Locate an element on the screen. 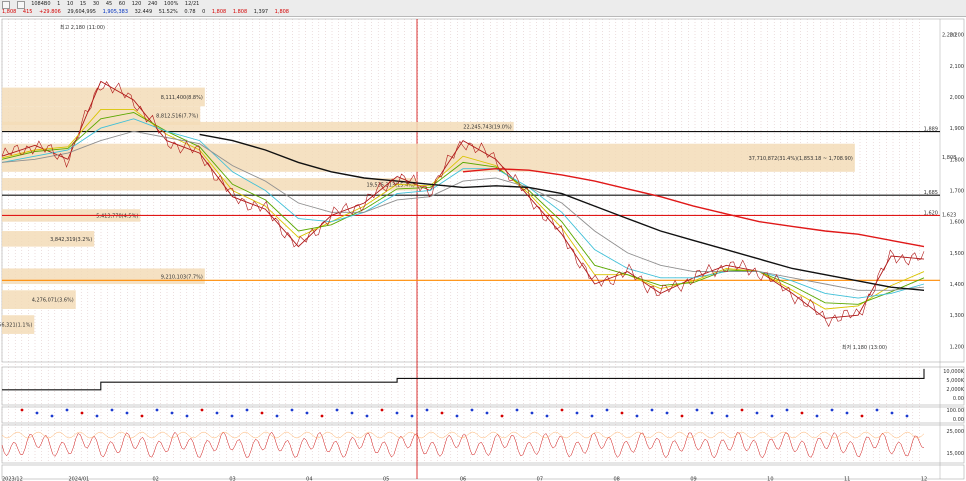 The height and width of the screenshot is (481, 966). y-tick-label: 1,700 is located at coordinates (957, 192).